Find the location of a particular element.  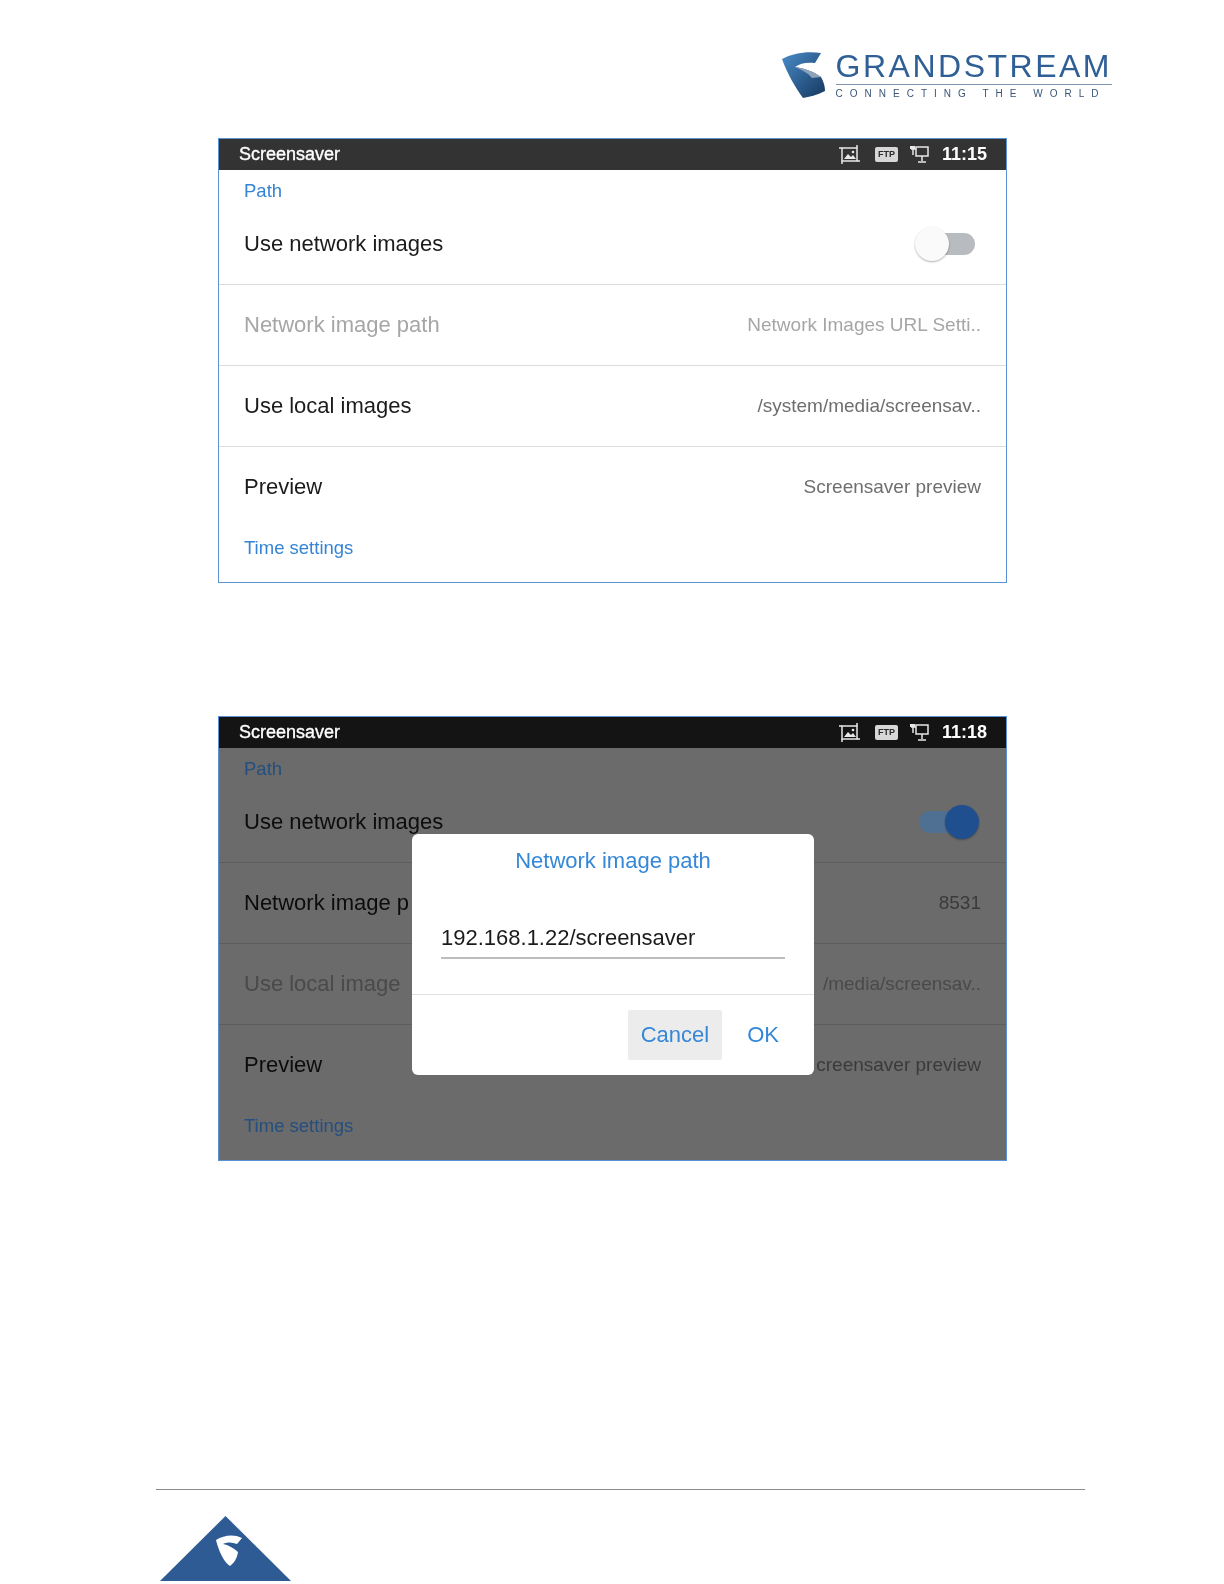

triangle-logo-icon is located at coordinates (225, 1548).